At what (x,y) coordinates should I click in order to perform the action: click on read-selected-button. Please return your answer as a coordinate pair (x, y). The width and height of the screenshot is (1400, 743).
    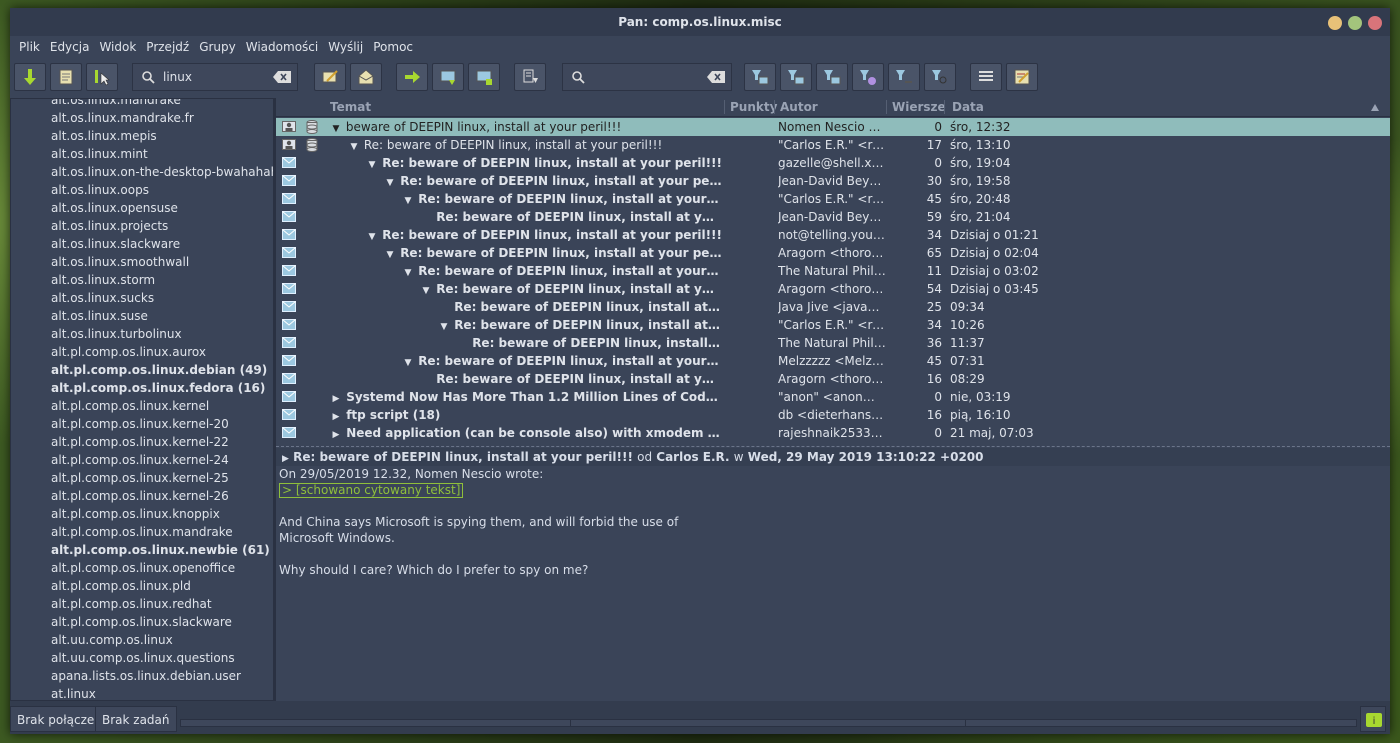
    Looking at the image, I should click on (66, 77).